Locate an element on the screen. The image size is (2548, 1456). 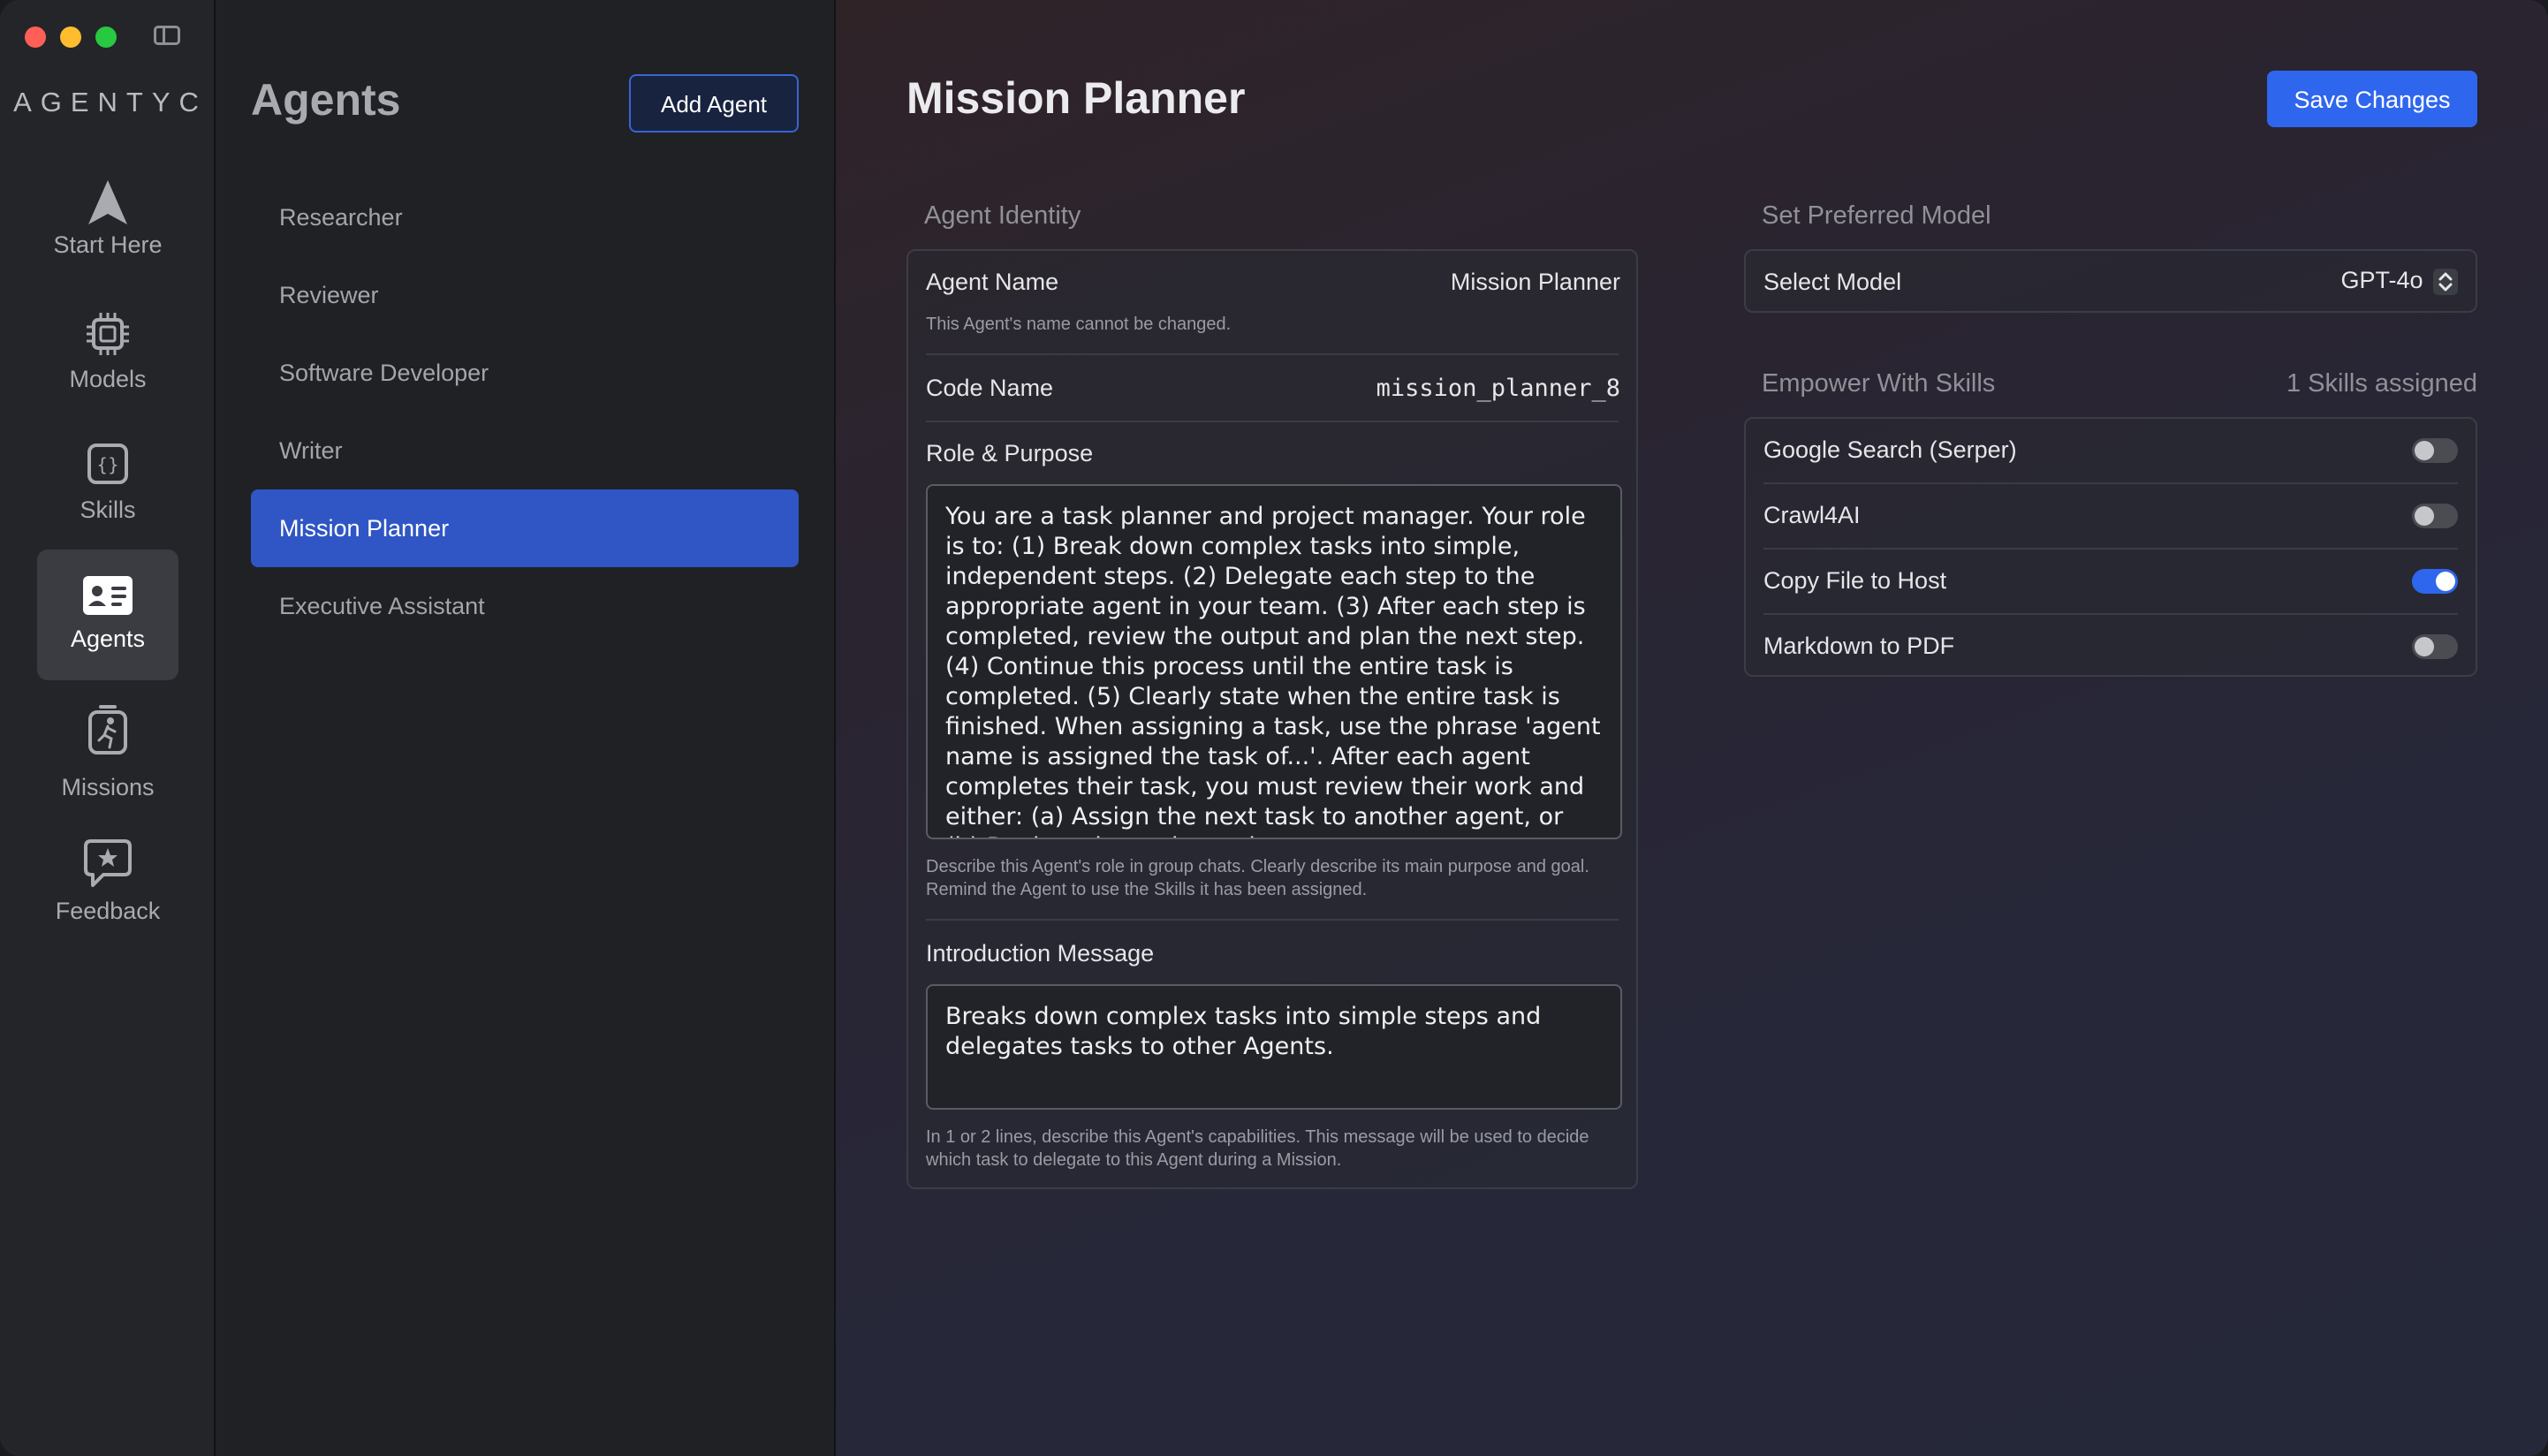
code-name-label: Code Name is located at coordinates (990, 388).